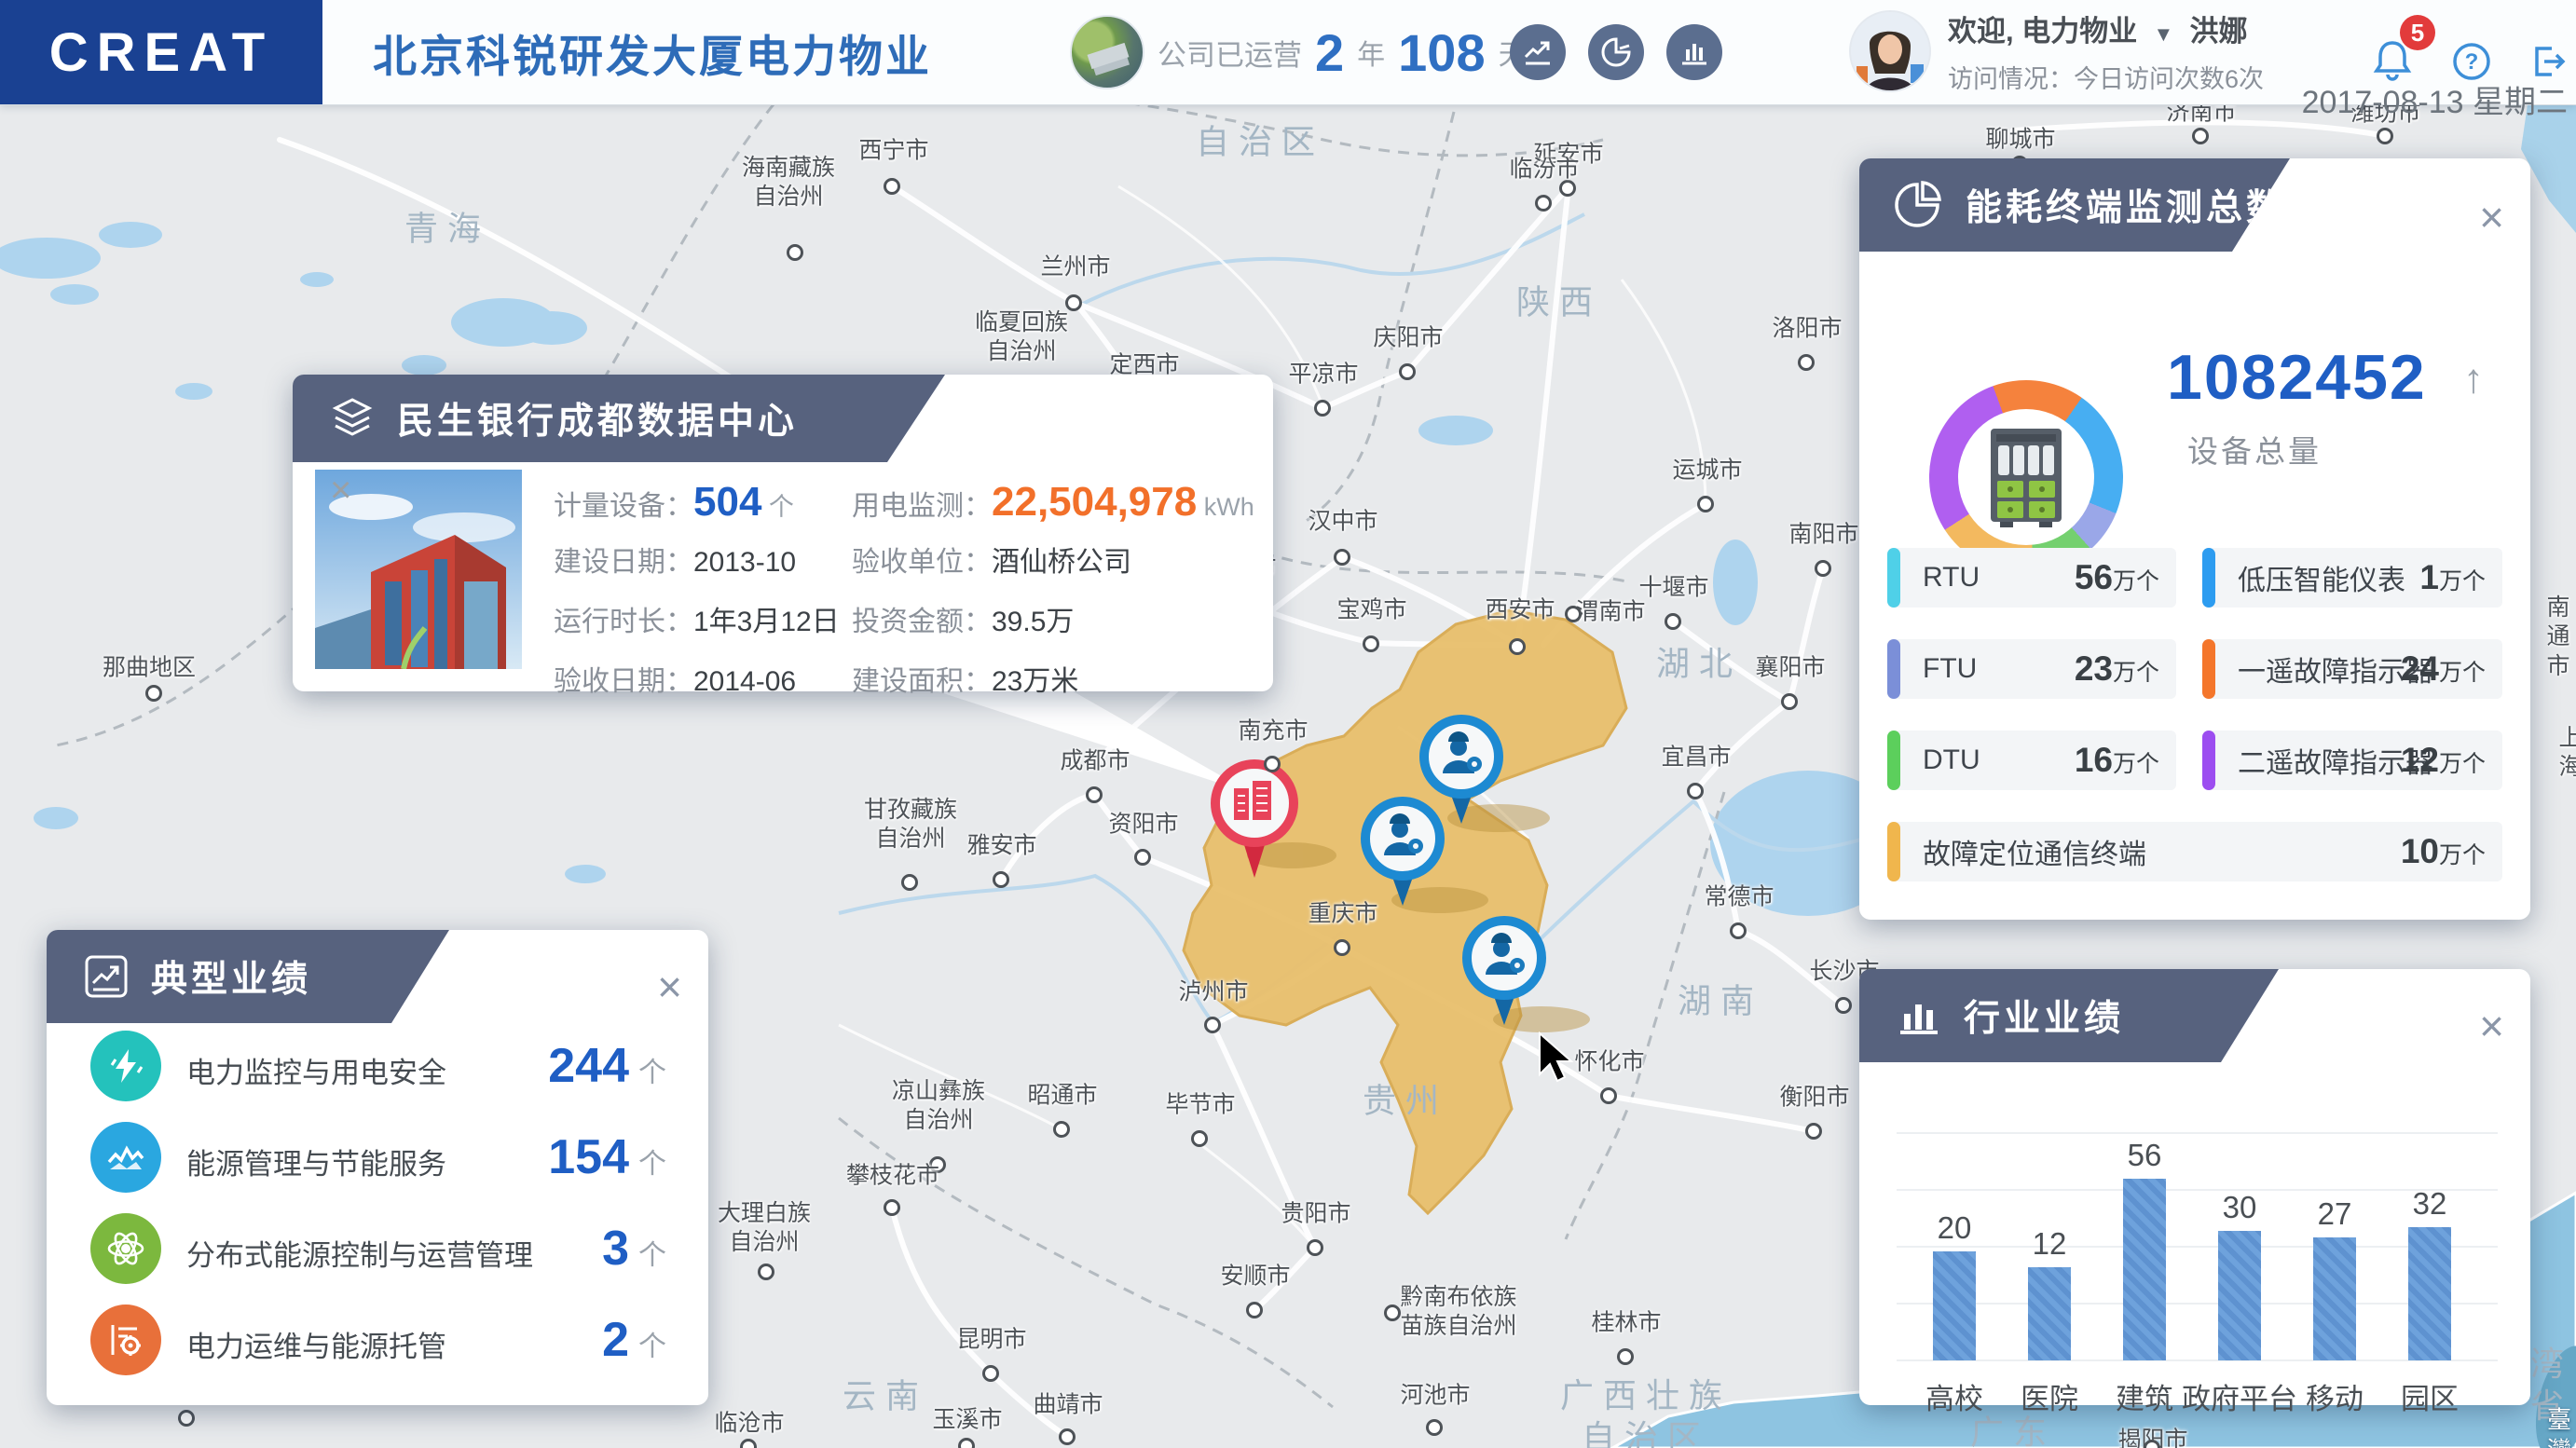 The image size is (2576, 1448). I want to click on legend-item: 低压智能仪表 1万个, so click(2352, 578).